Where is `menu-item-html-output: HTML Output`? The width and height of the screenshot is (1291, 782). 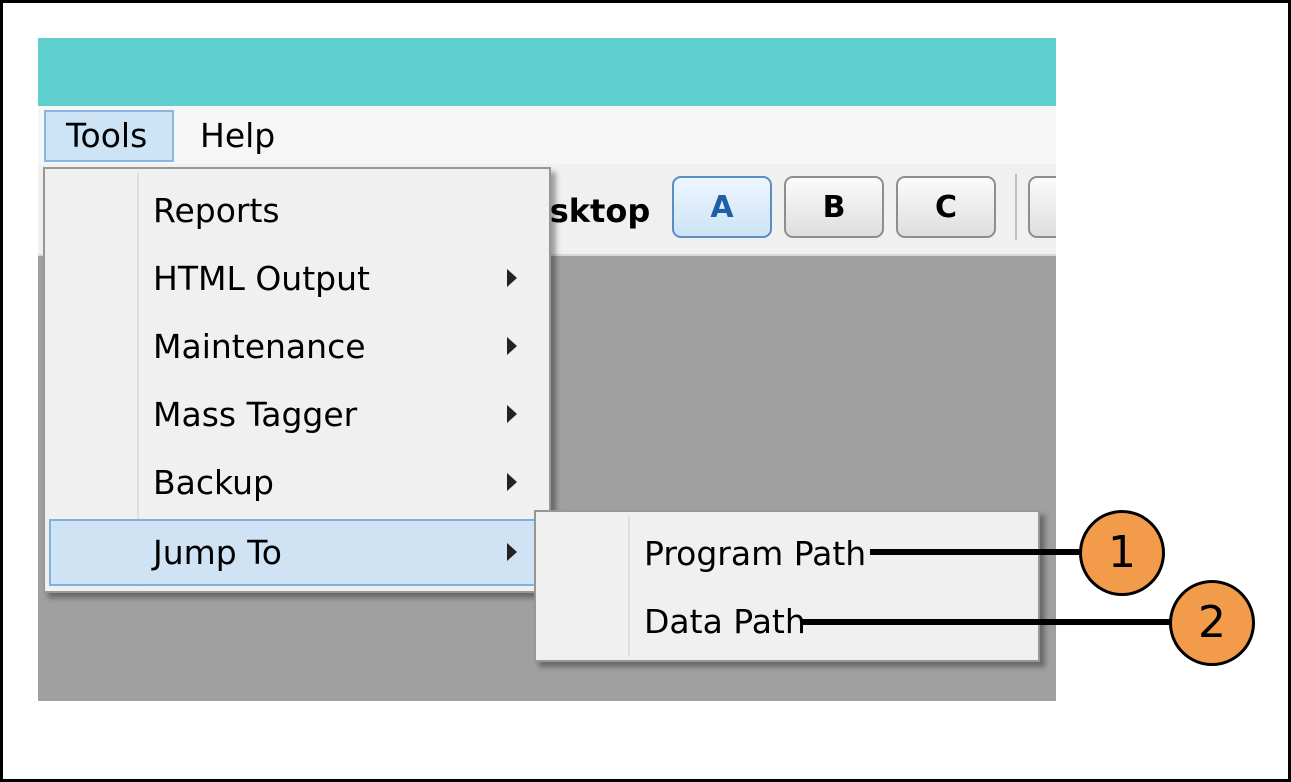
menu-item-html-output: HTML Output is located at coordinates (297, 278).